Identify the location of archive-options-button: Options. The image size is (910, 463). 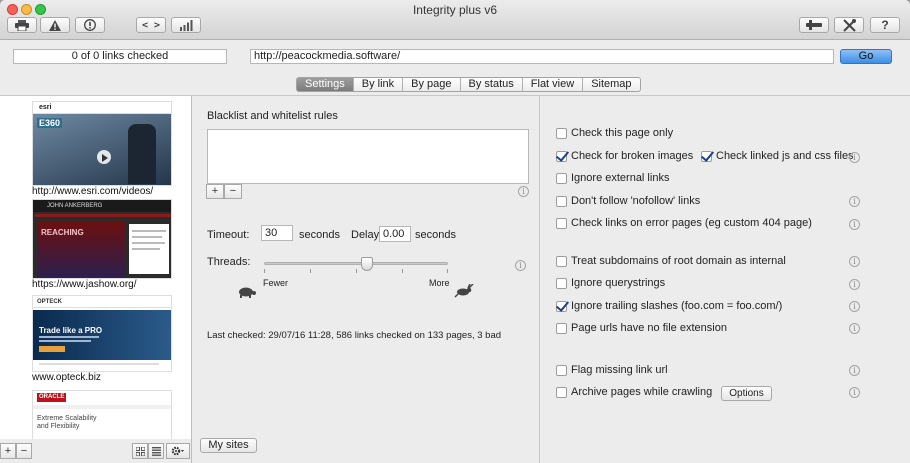
(746, 393).